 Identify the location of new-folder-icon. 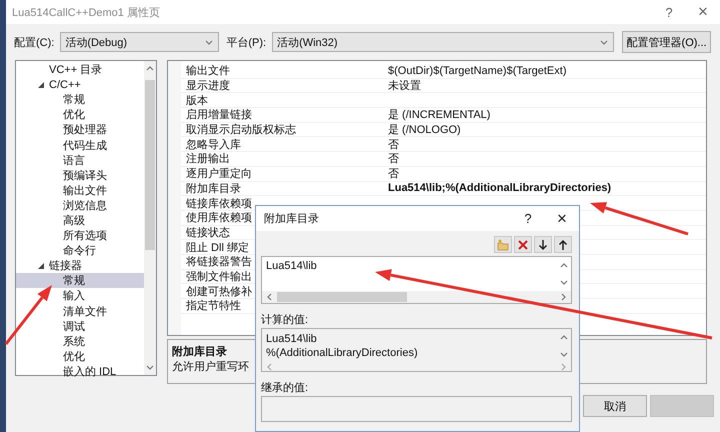
(503, 244).